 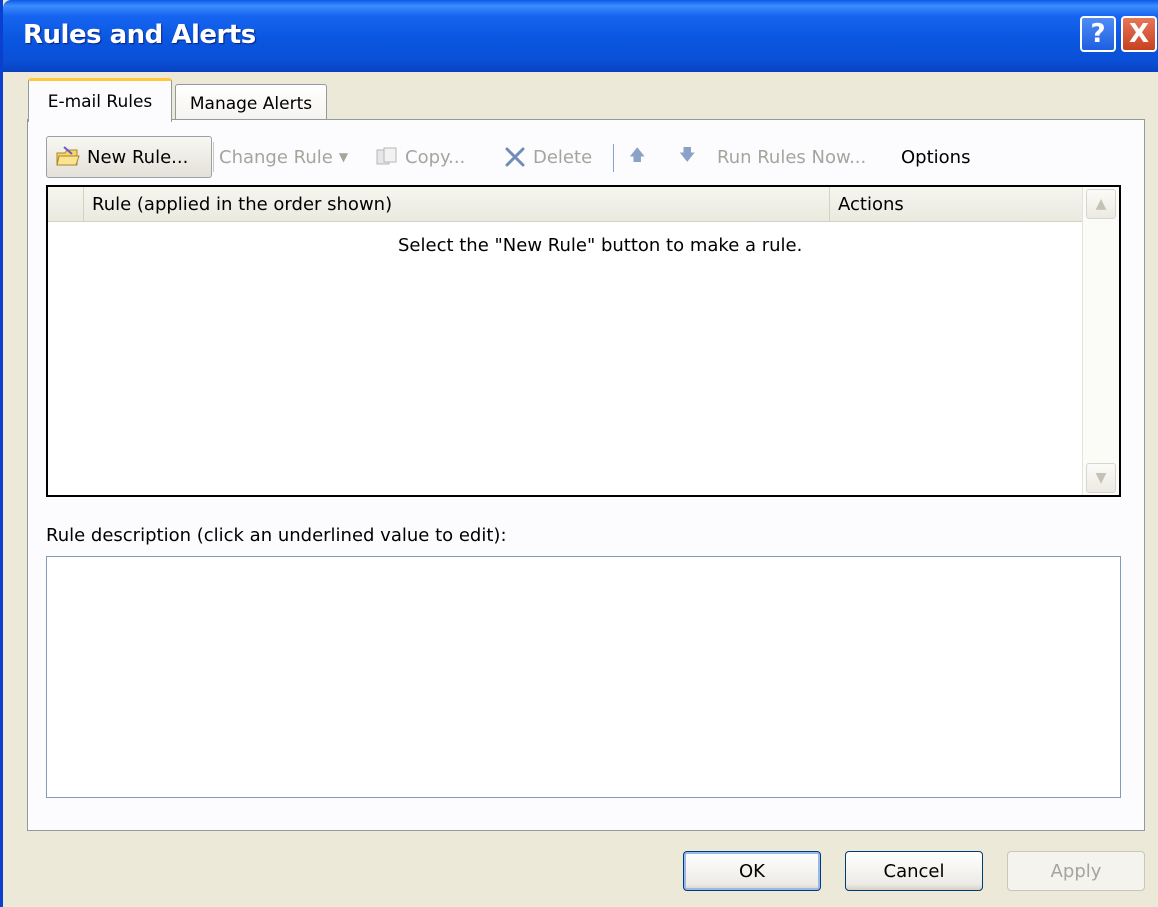 I want to click on apply-button: Apply, so click(x=1076, y=871).